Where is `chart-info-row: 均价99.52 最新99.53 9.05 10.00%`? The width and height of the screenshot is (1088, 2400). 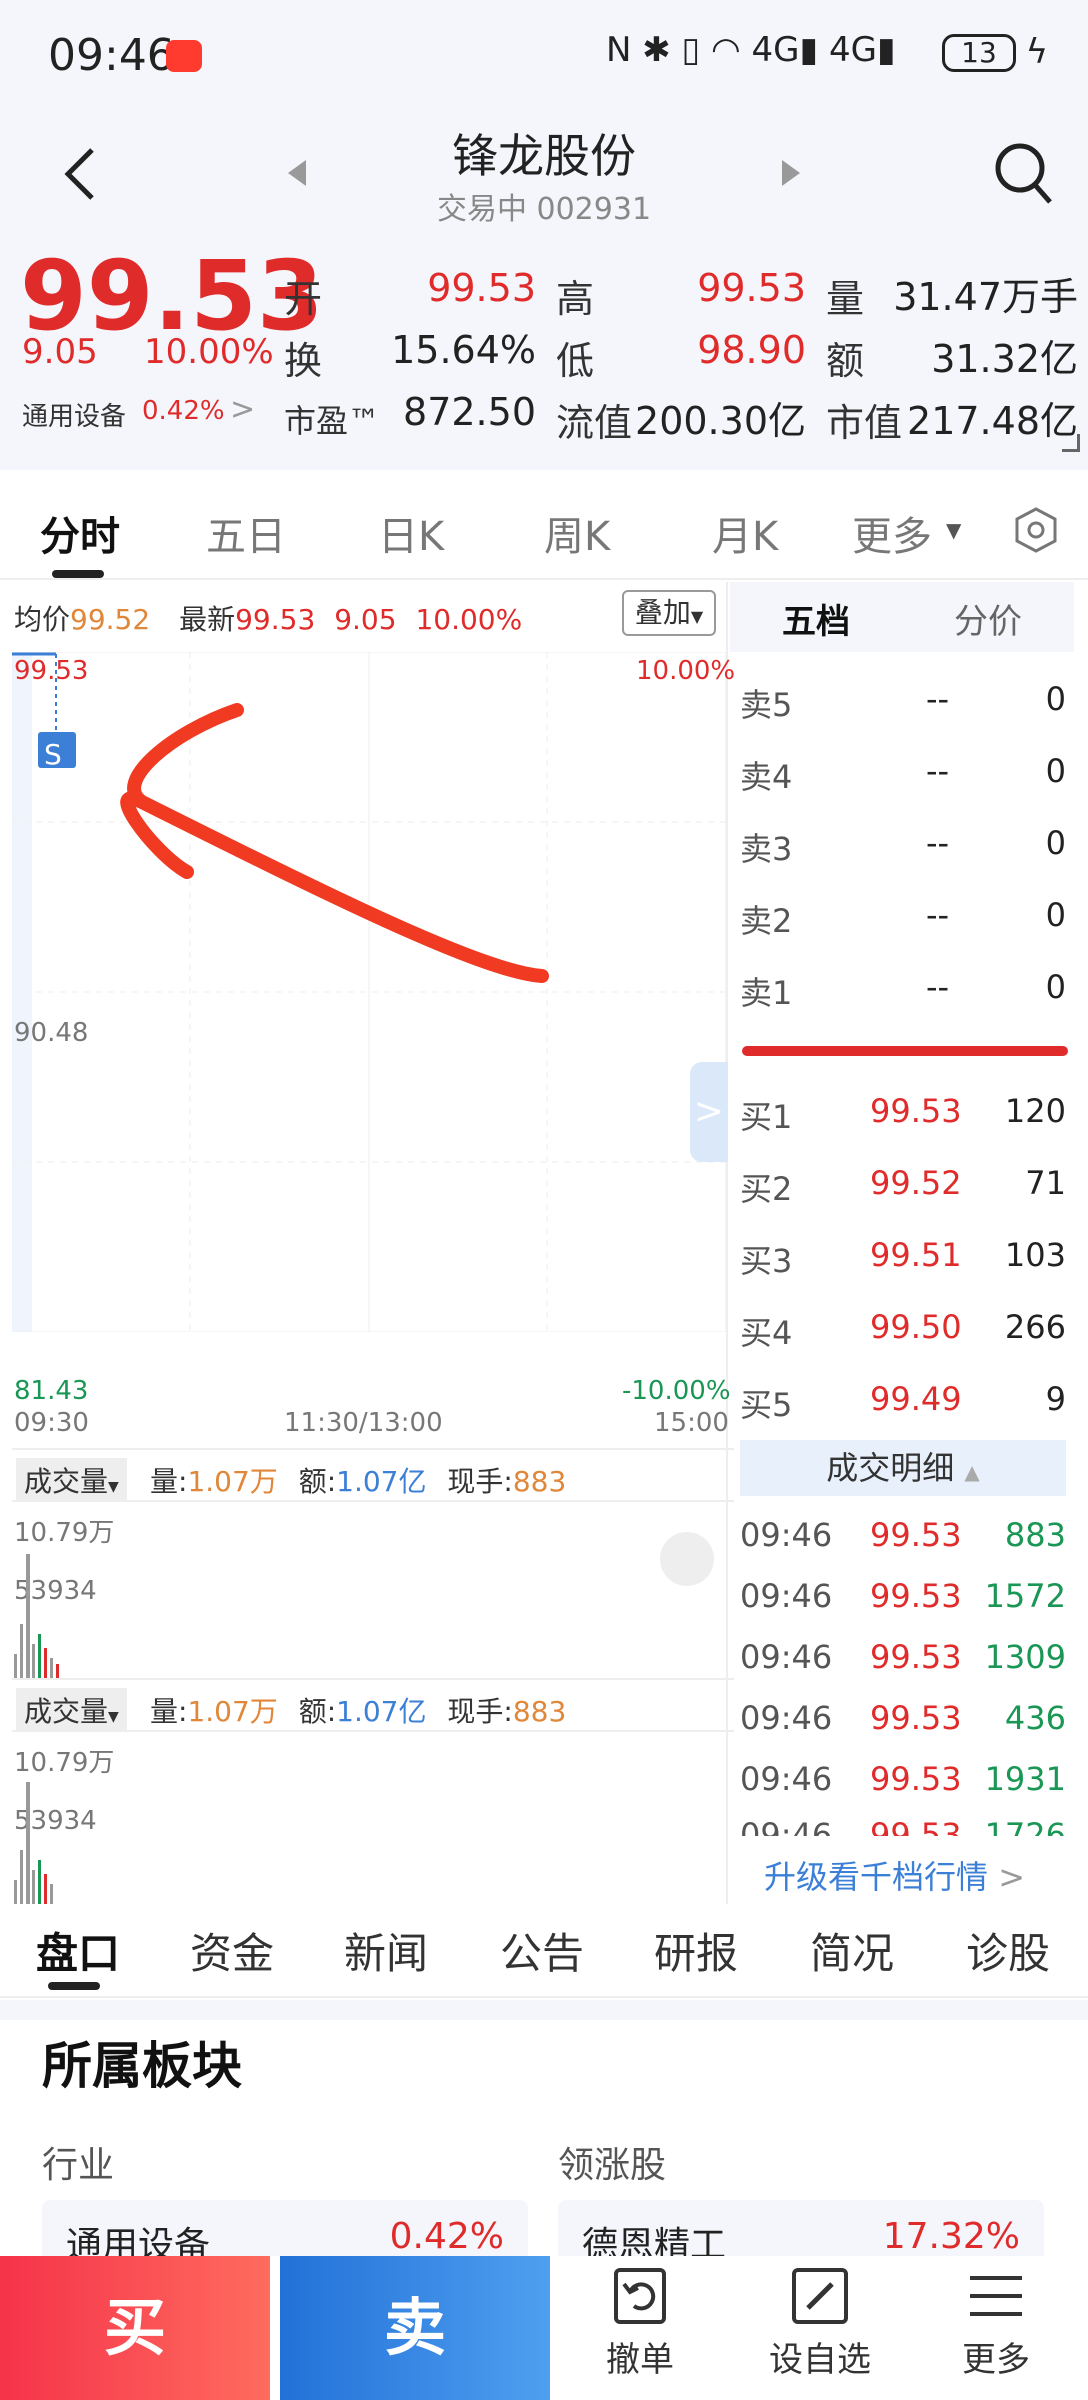
chart-info-row: 均价99.52 最新99.53 9.05 10.00% is located at coordinates (268, 618).